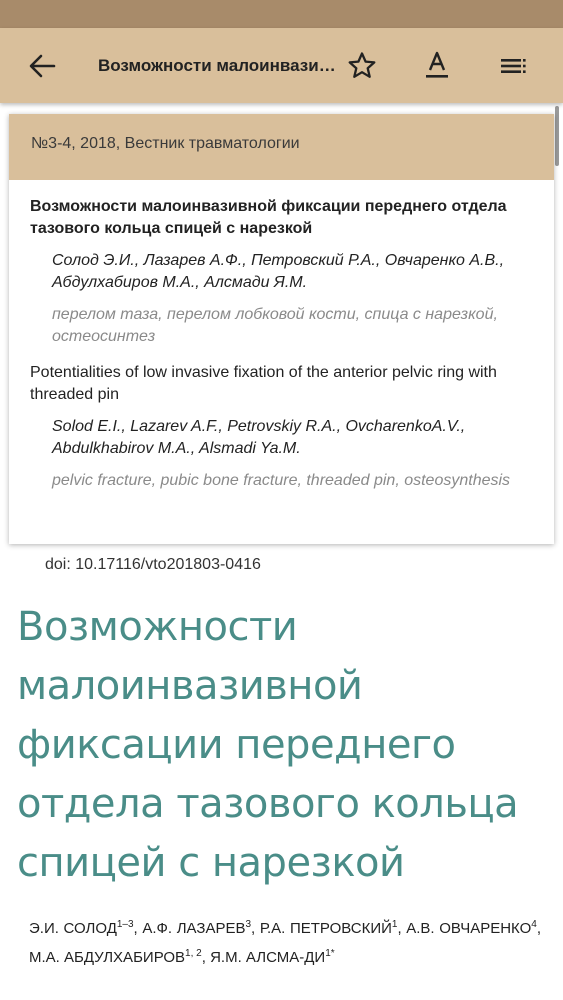 The image size is (563, 1000). What do you see at coordinates (330, 953) in the screenshot?
I see `author-affiliation: 1*` at bounding box center [330, 953].